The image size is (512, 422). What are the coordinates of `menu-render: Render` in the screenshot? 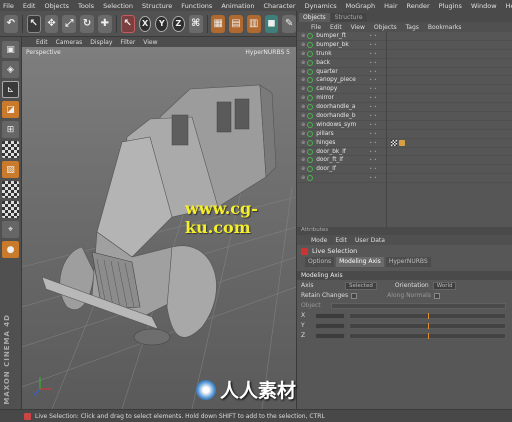 It's located at (418, 6).